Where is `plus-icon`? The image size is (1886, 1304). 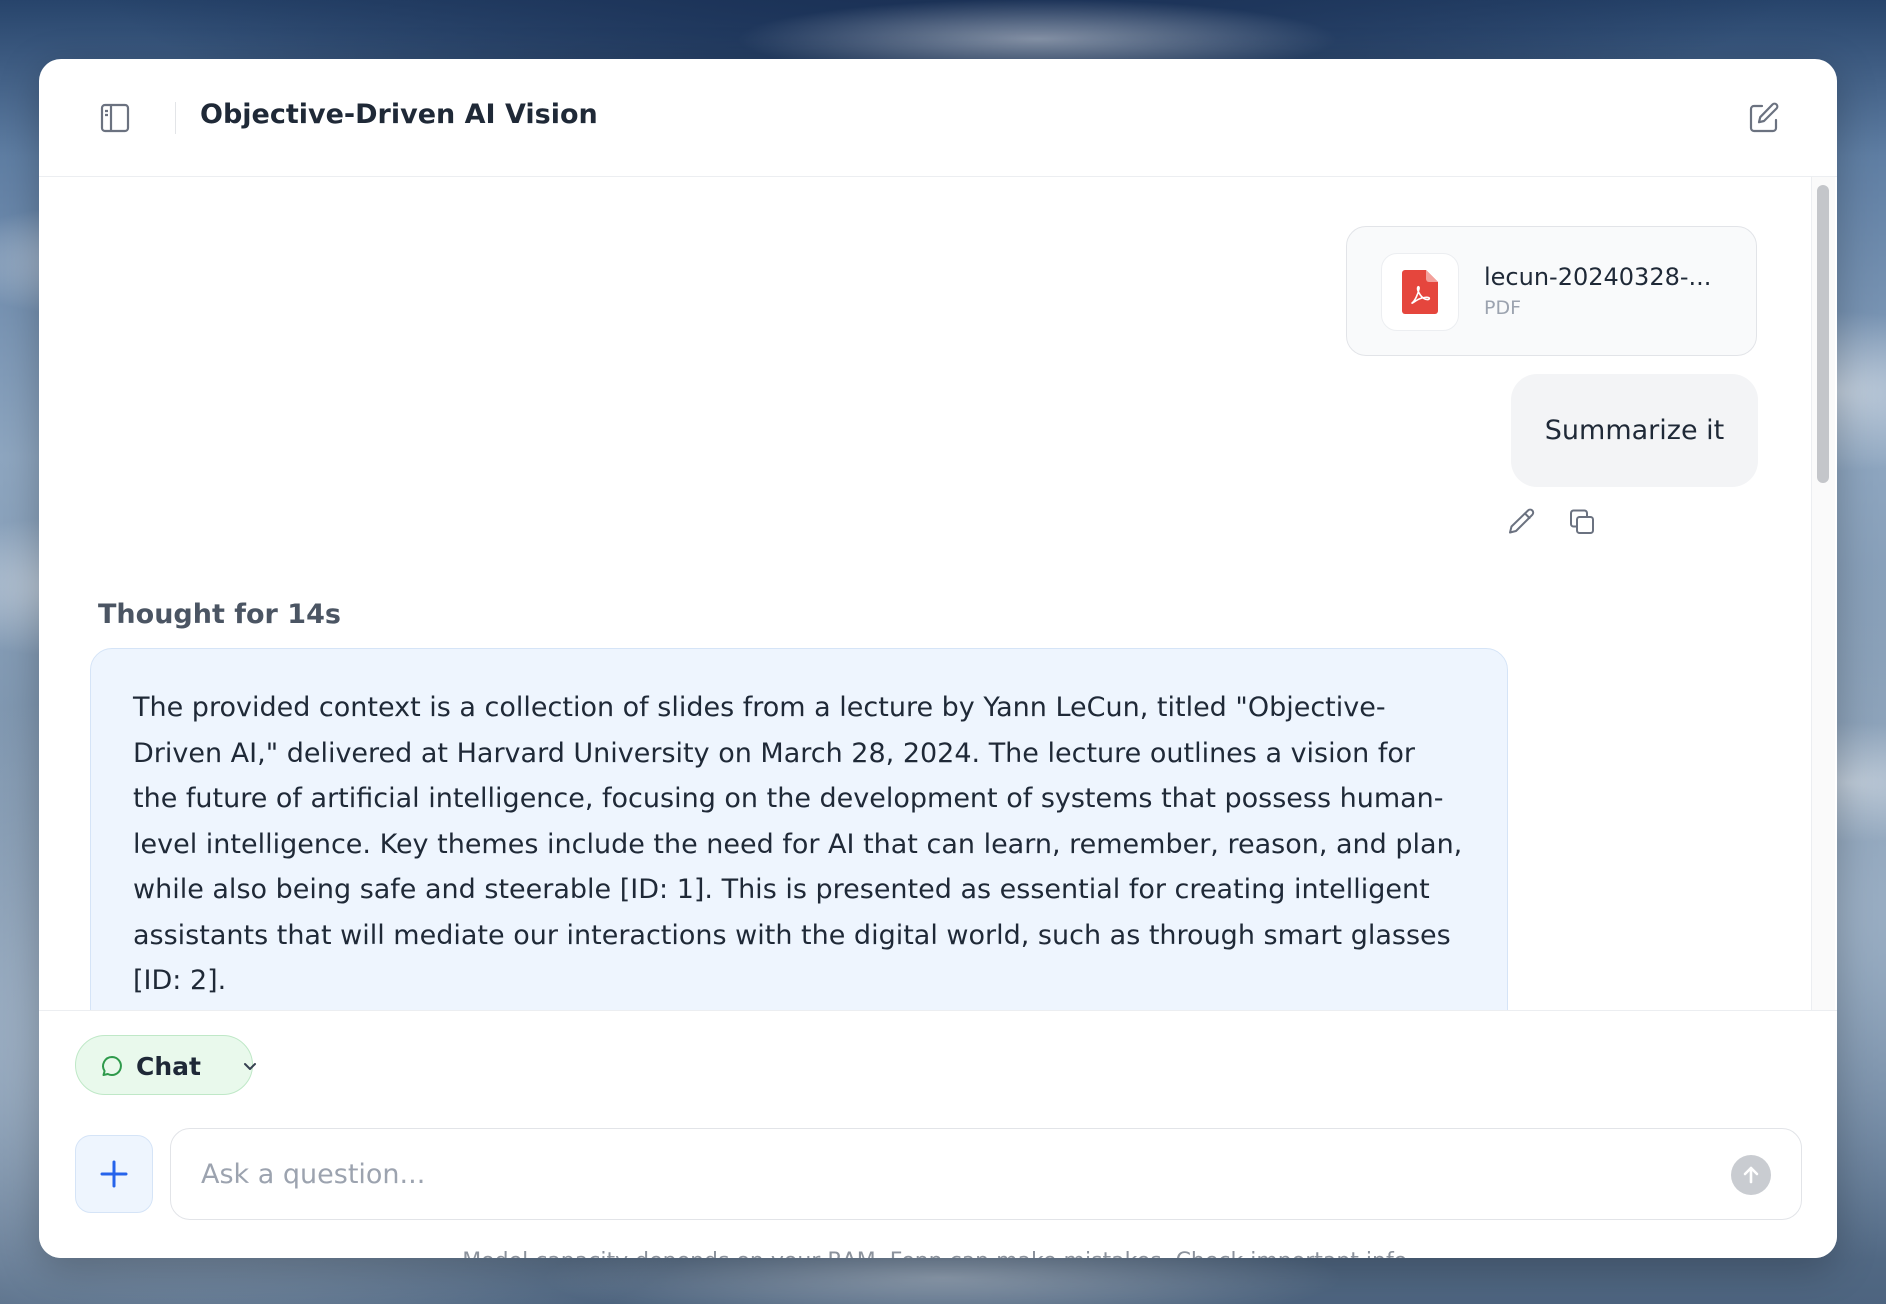 plus-icon is located at coordinates (114, 1174).